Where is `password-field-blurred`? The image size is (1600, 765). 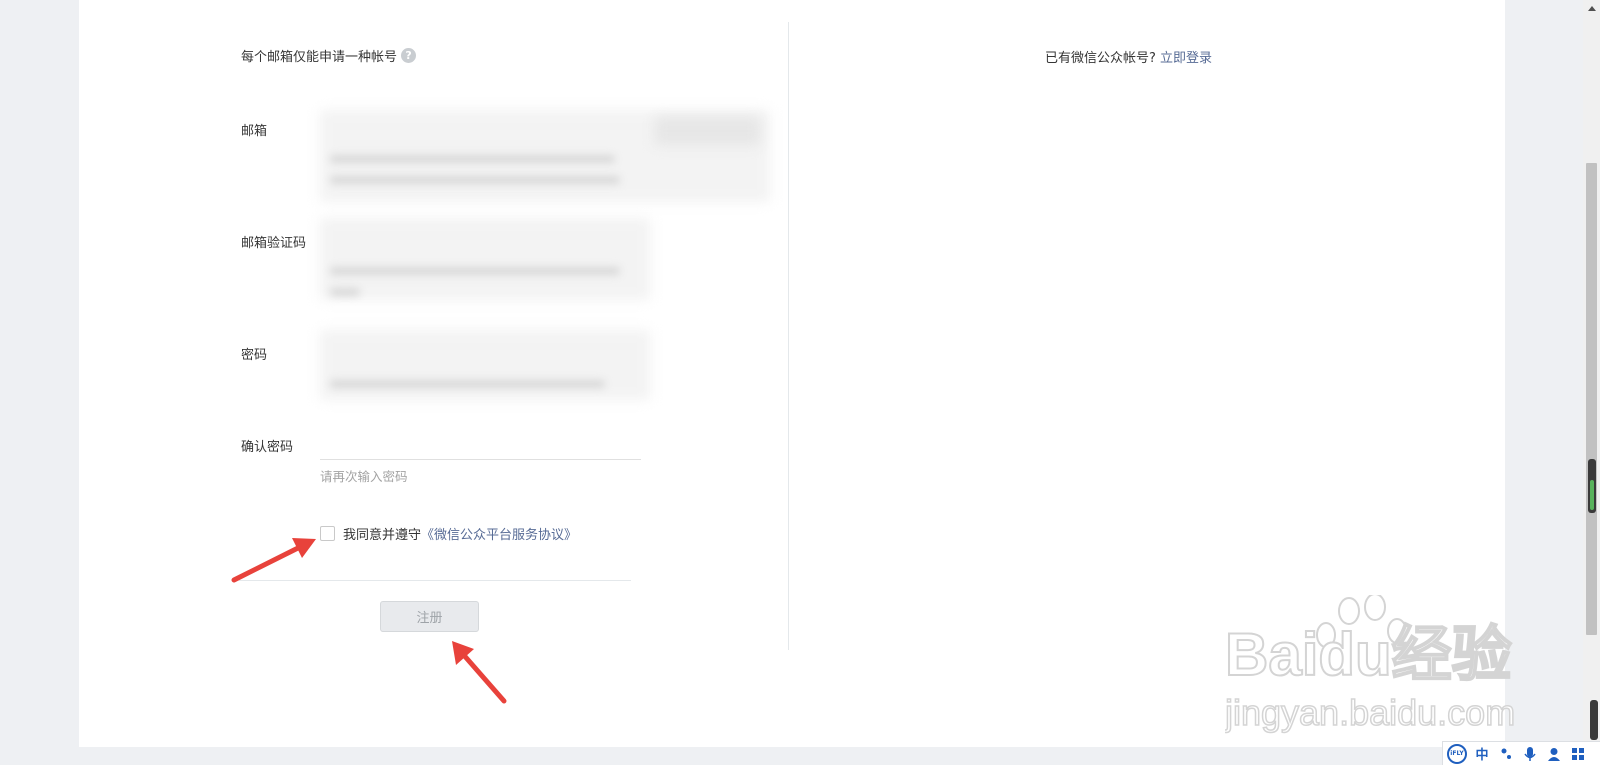 password-field-blurred is located at coordinates (485, 365).